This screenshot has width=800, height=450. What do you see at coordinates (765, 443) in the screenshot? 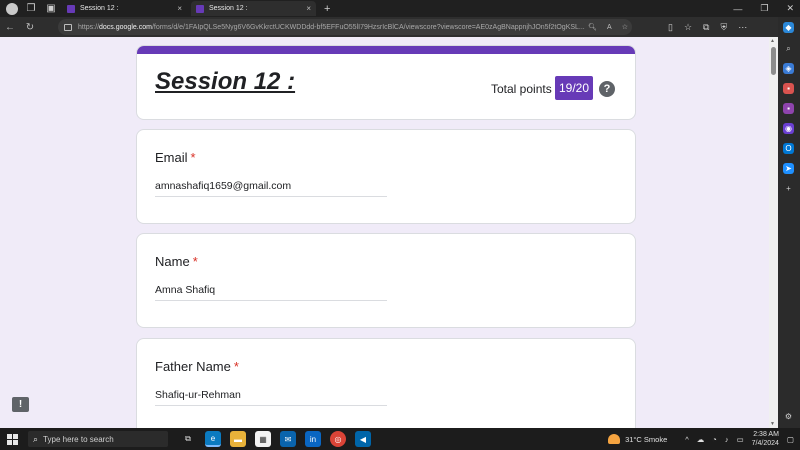
I see `date: 7/4/2024` at bounding box center [765, 443].